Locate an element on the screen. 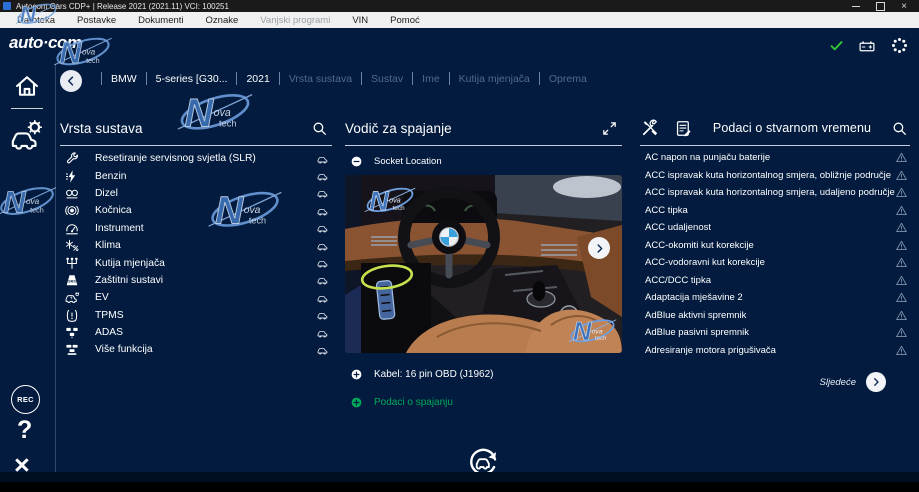 The height and width of the screenshot is (492, 919). menu-item: Datoteka is located at coordinates (36, 20).